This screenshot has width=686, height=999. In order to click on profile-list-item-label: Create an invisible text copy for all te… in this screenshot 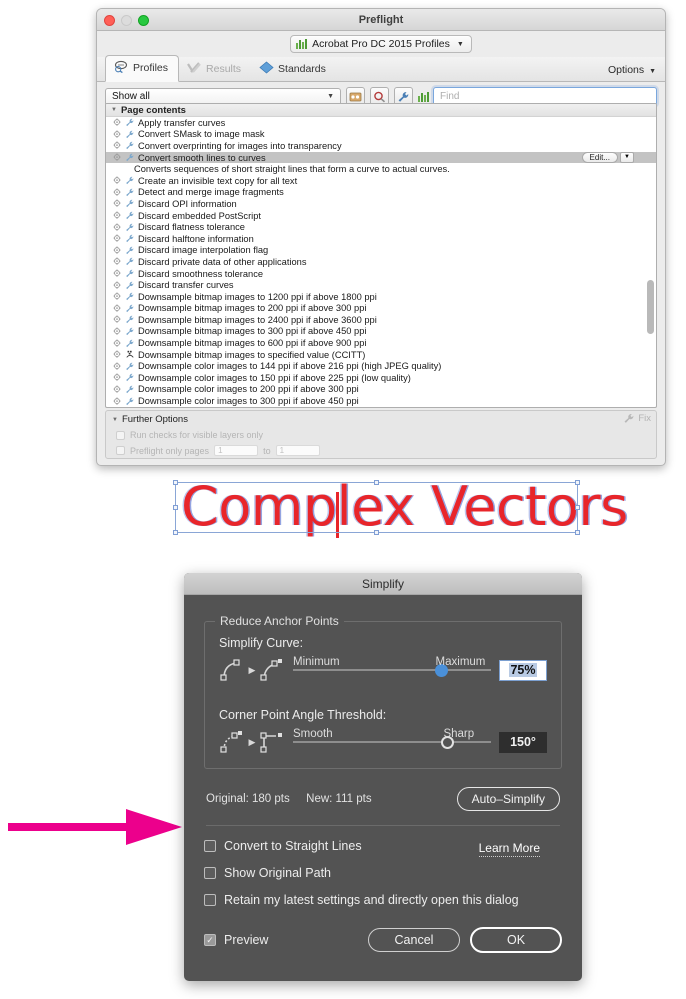, I will do `click(218, 180)`.